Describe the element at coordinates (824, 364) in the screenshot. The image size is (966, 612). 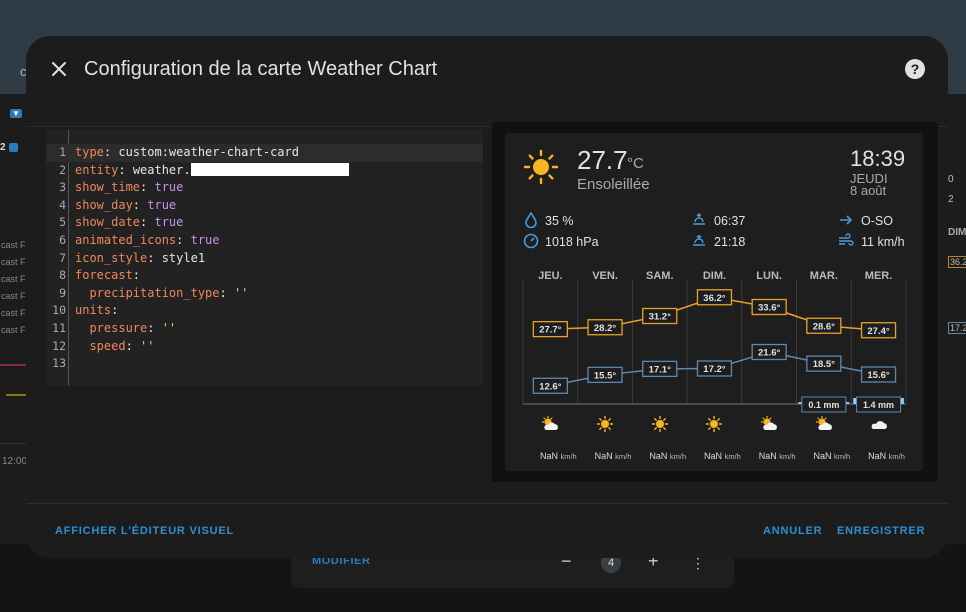
I see `low-temperature-label: 18.5°` at that location.